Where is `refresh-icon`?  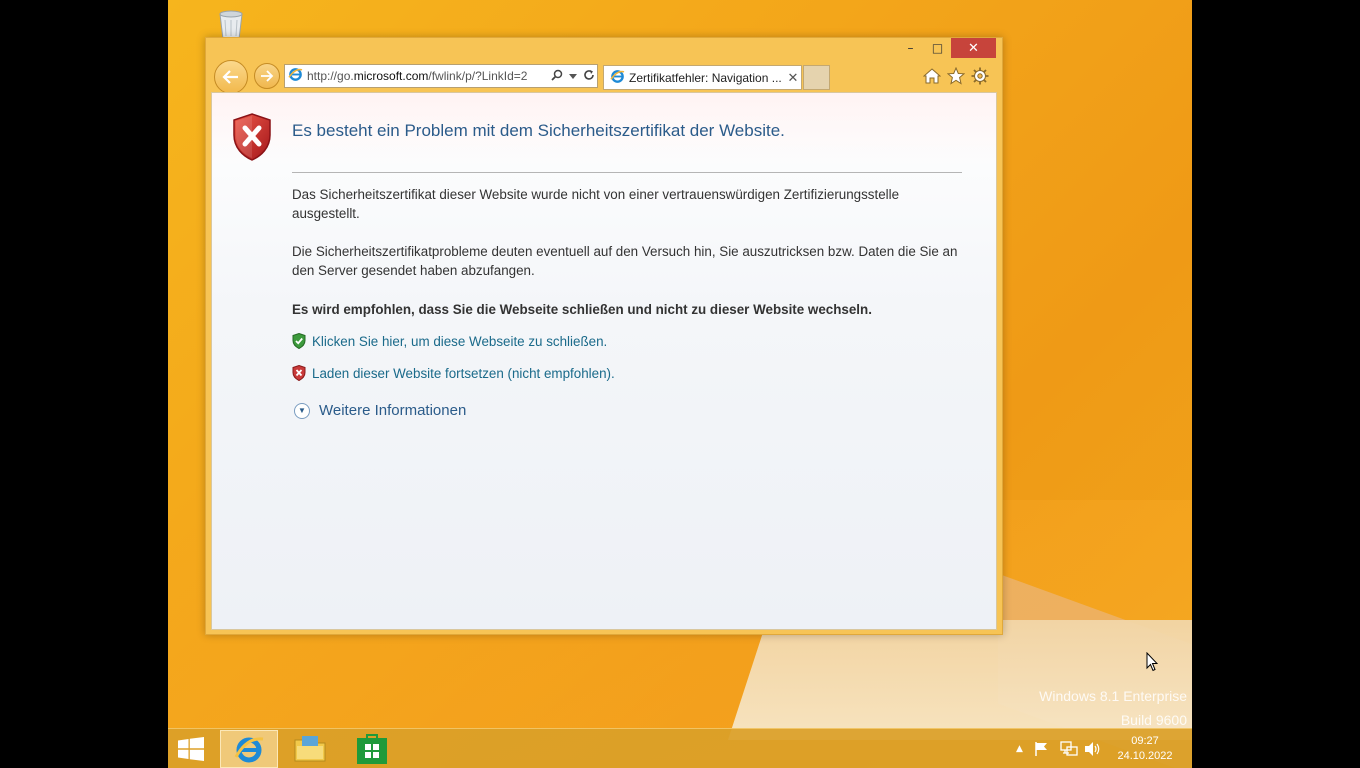 refresh-icon is located at coordinates (589, 76).